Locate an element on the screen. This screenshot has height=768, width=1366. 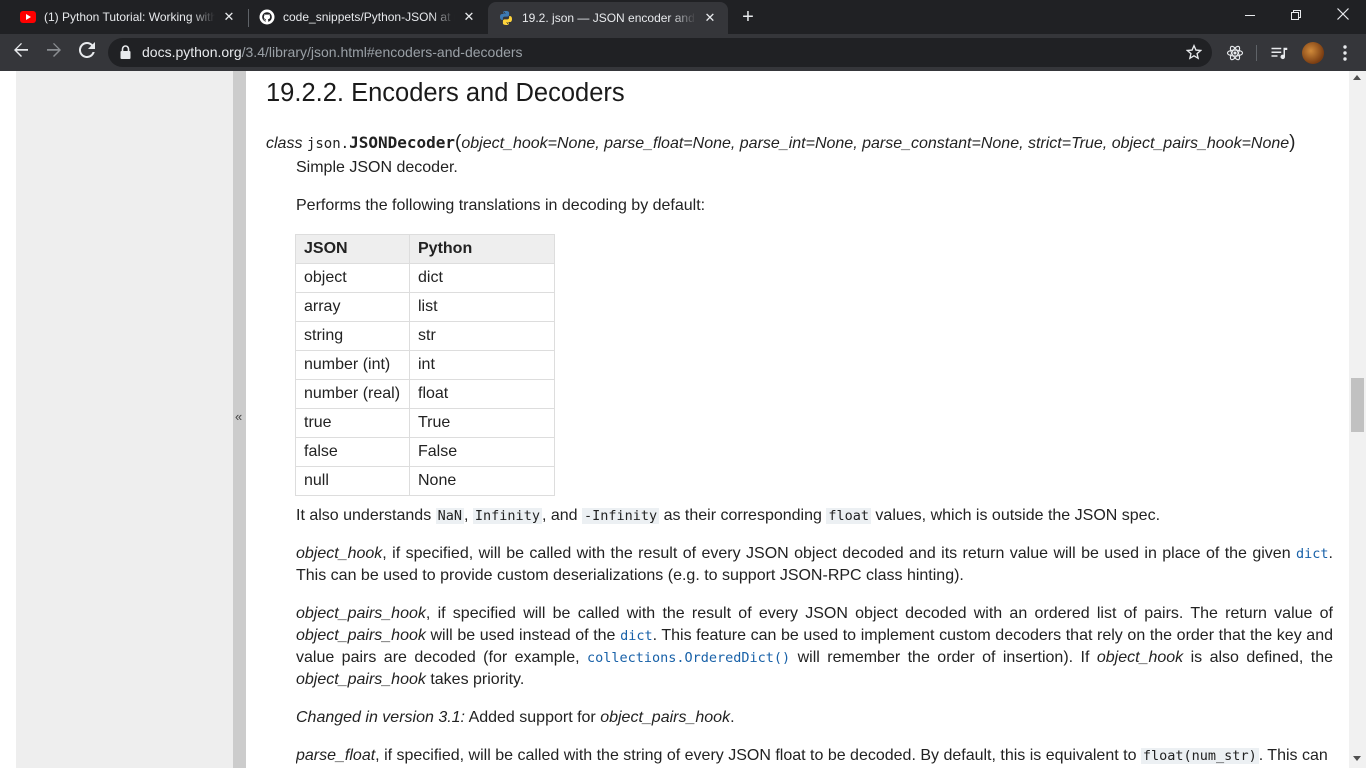
minimize-button is located at coordinates (1250, 16).